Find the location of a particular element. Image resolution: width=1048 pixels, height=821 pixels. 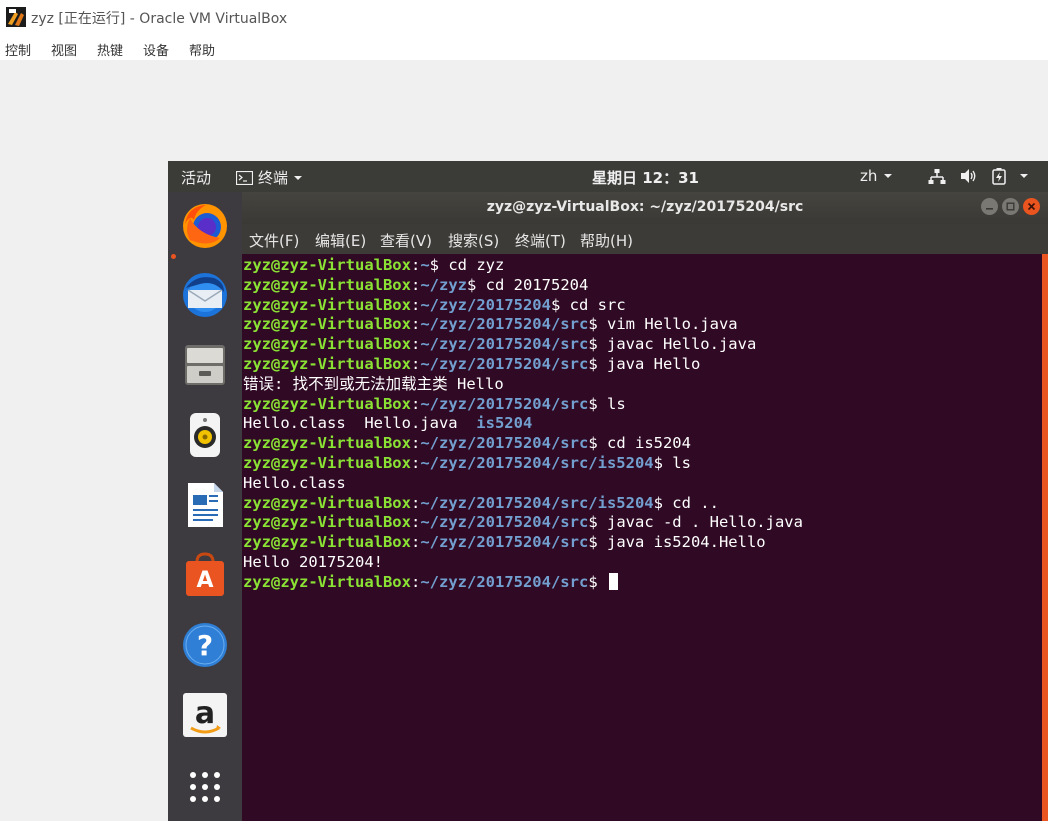

menu-help: 帮助(H) is located at coordinates (606, 240).